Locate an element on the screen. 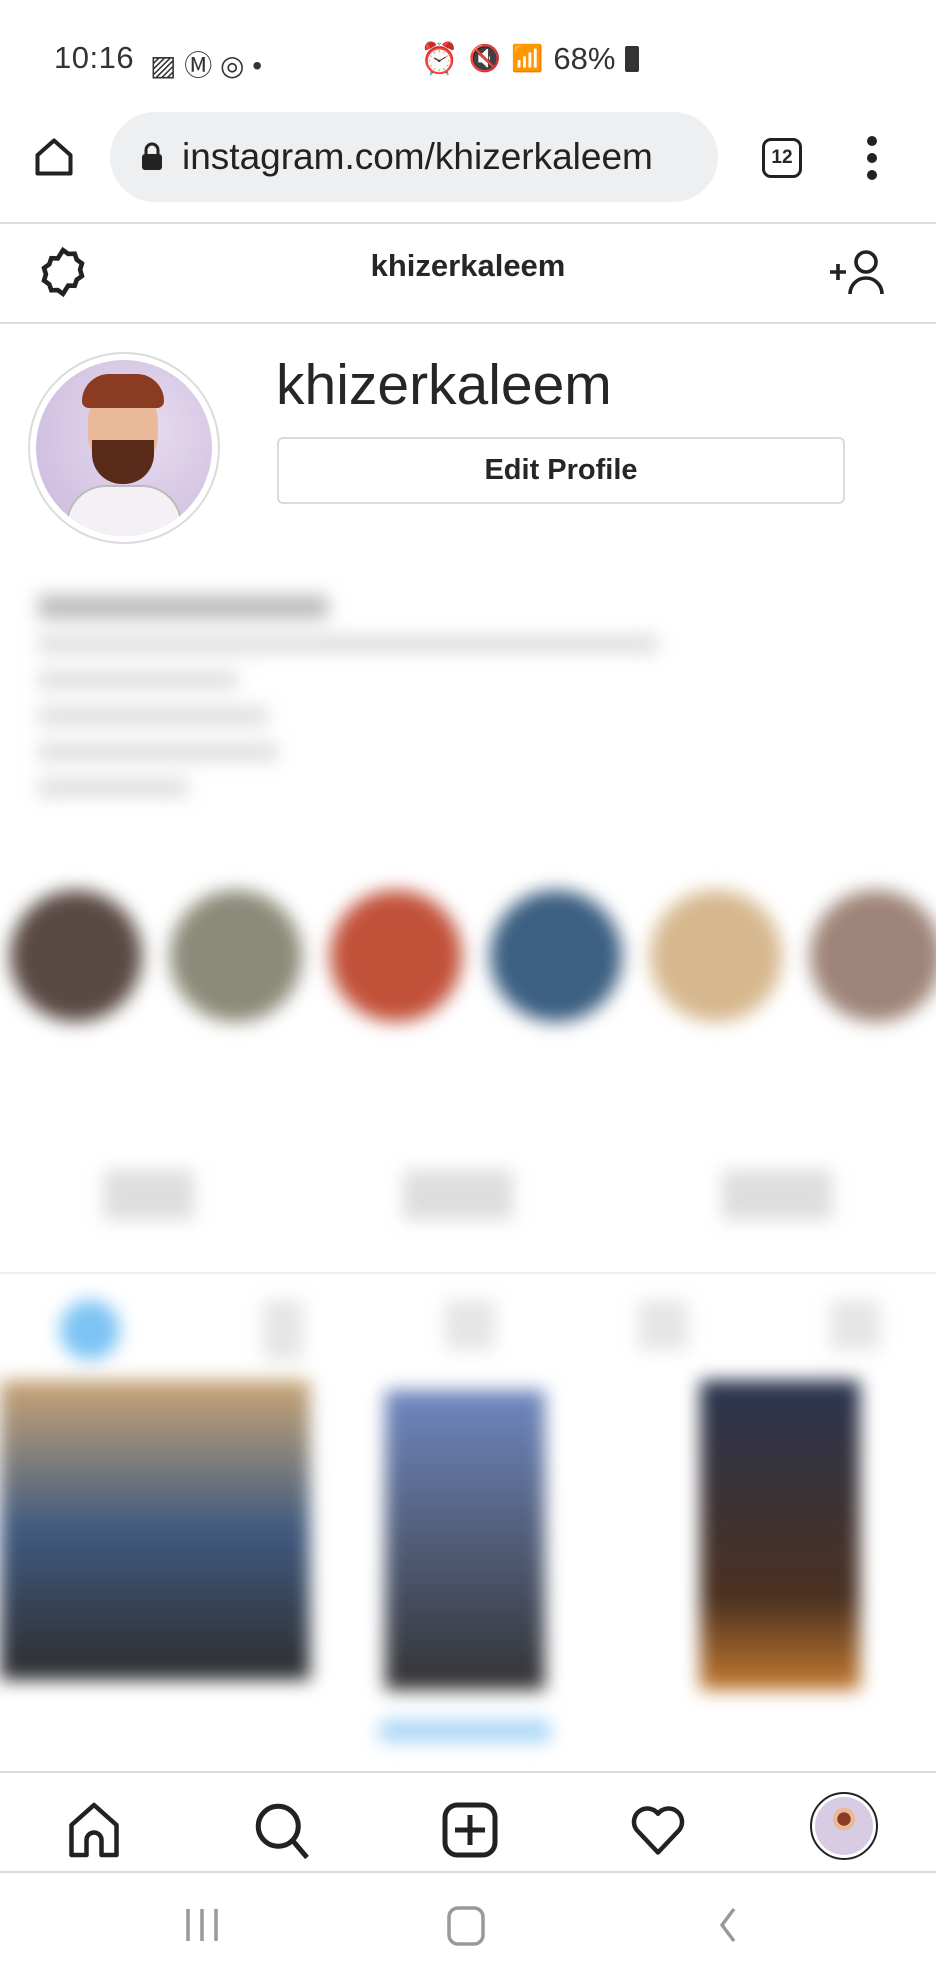 This screenshot has height=1980, width=936. nav-profile-avatar is located at coordinates (844, 1826).